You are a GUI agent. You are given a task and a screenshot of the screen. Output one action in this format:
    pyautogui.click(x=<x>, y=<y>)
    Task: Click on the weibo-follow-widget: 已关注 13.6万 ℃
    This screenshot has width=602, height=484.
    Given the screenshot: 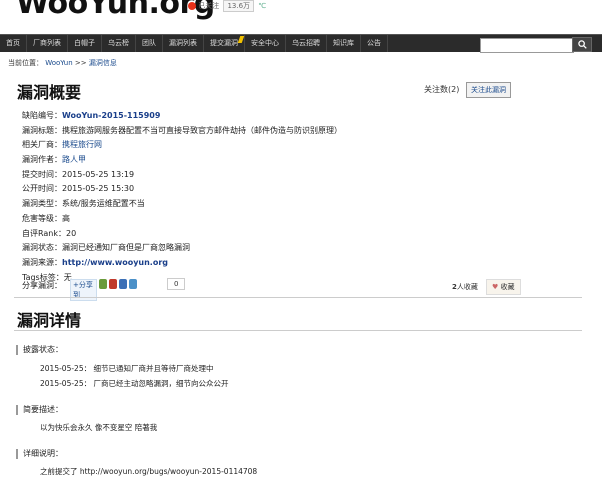 What is the action you would take?
    pyautogui.click(x=227, y=6)
    